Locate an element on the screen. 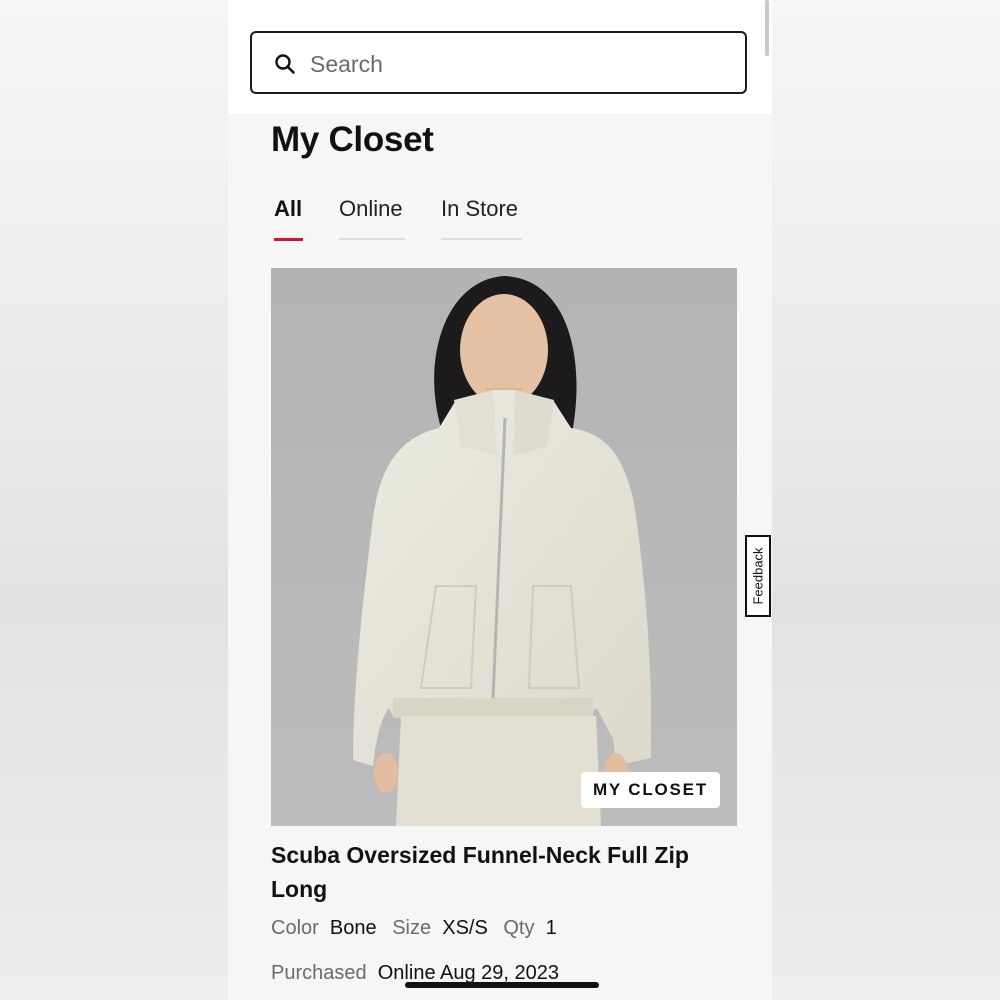  page-title: My Closet is located at coordinates (352, 139).